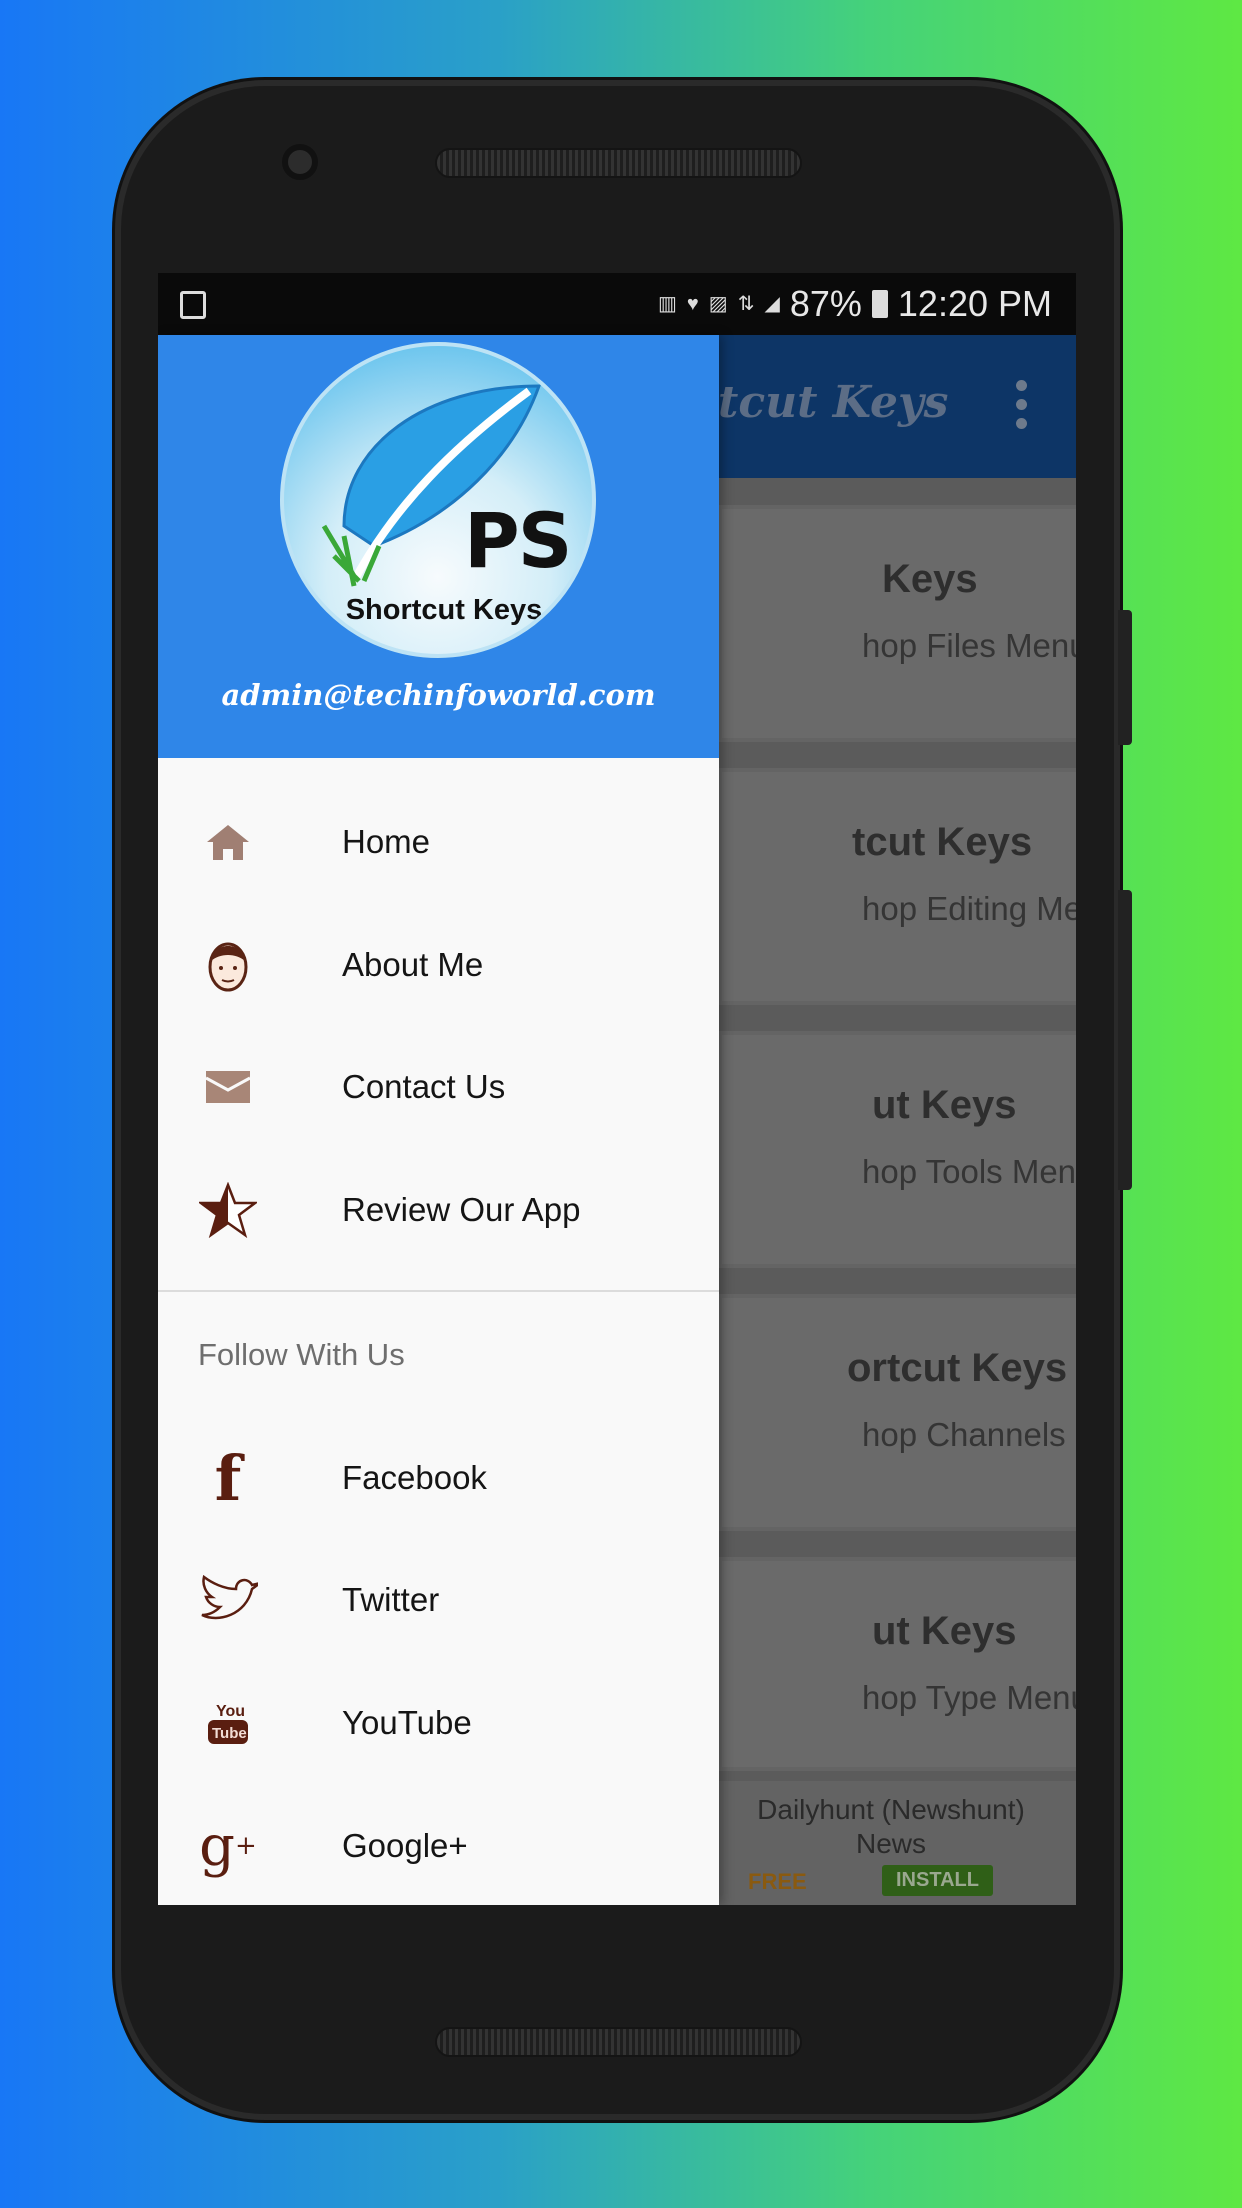  I want to click on card-title: ortcut Keys, so click(957, 1368).